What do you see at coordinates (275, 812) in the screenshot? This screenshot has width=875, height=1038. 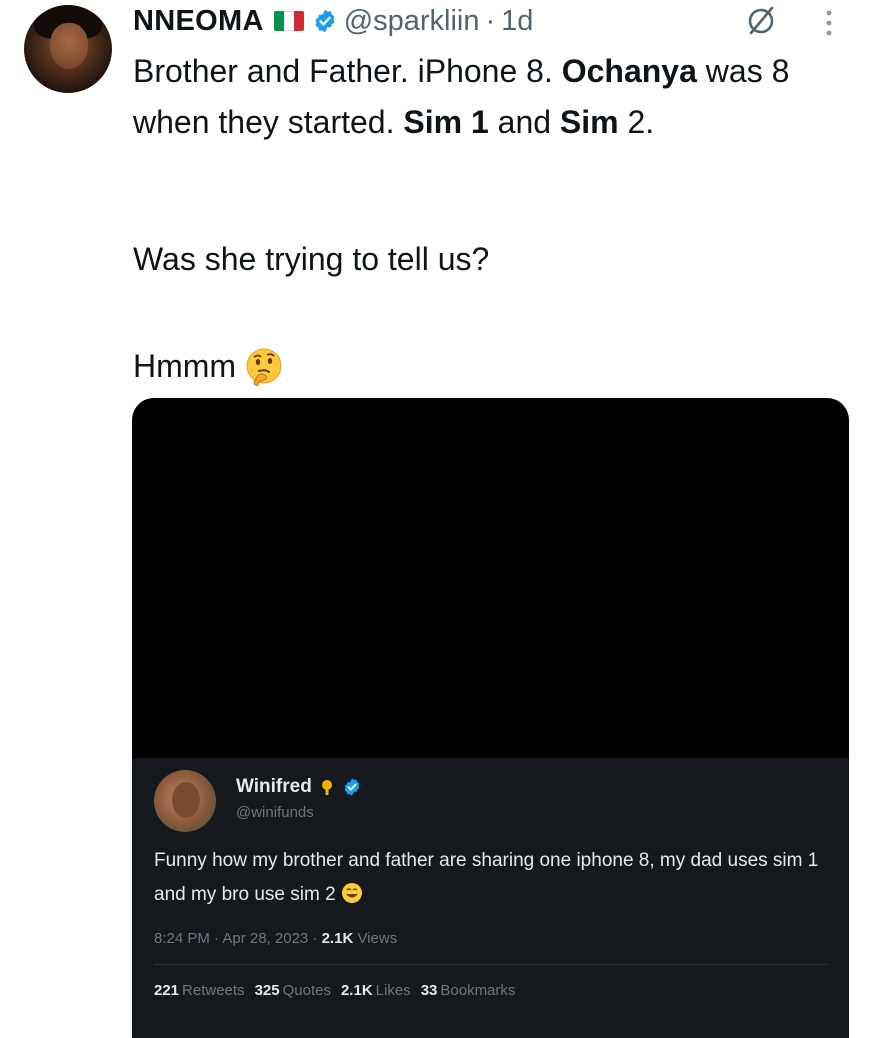 I see `embedded-handle: @winifunds` at bounding box center [275, 812].